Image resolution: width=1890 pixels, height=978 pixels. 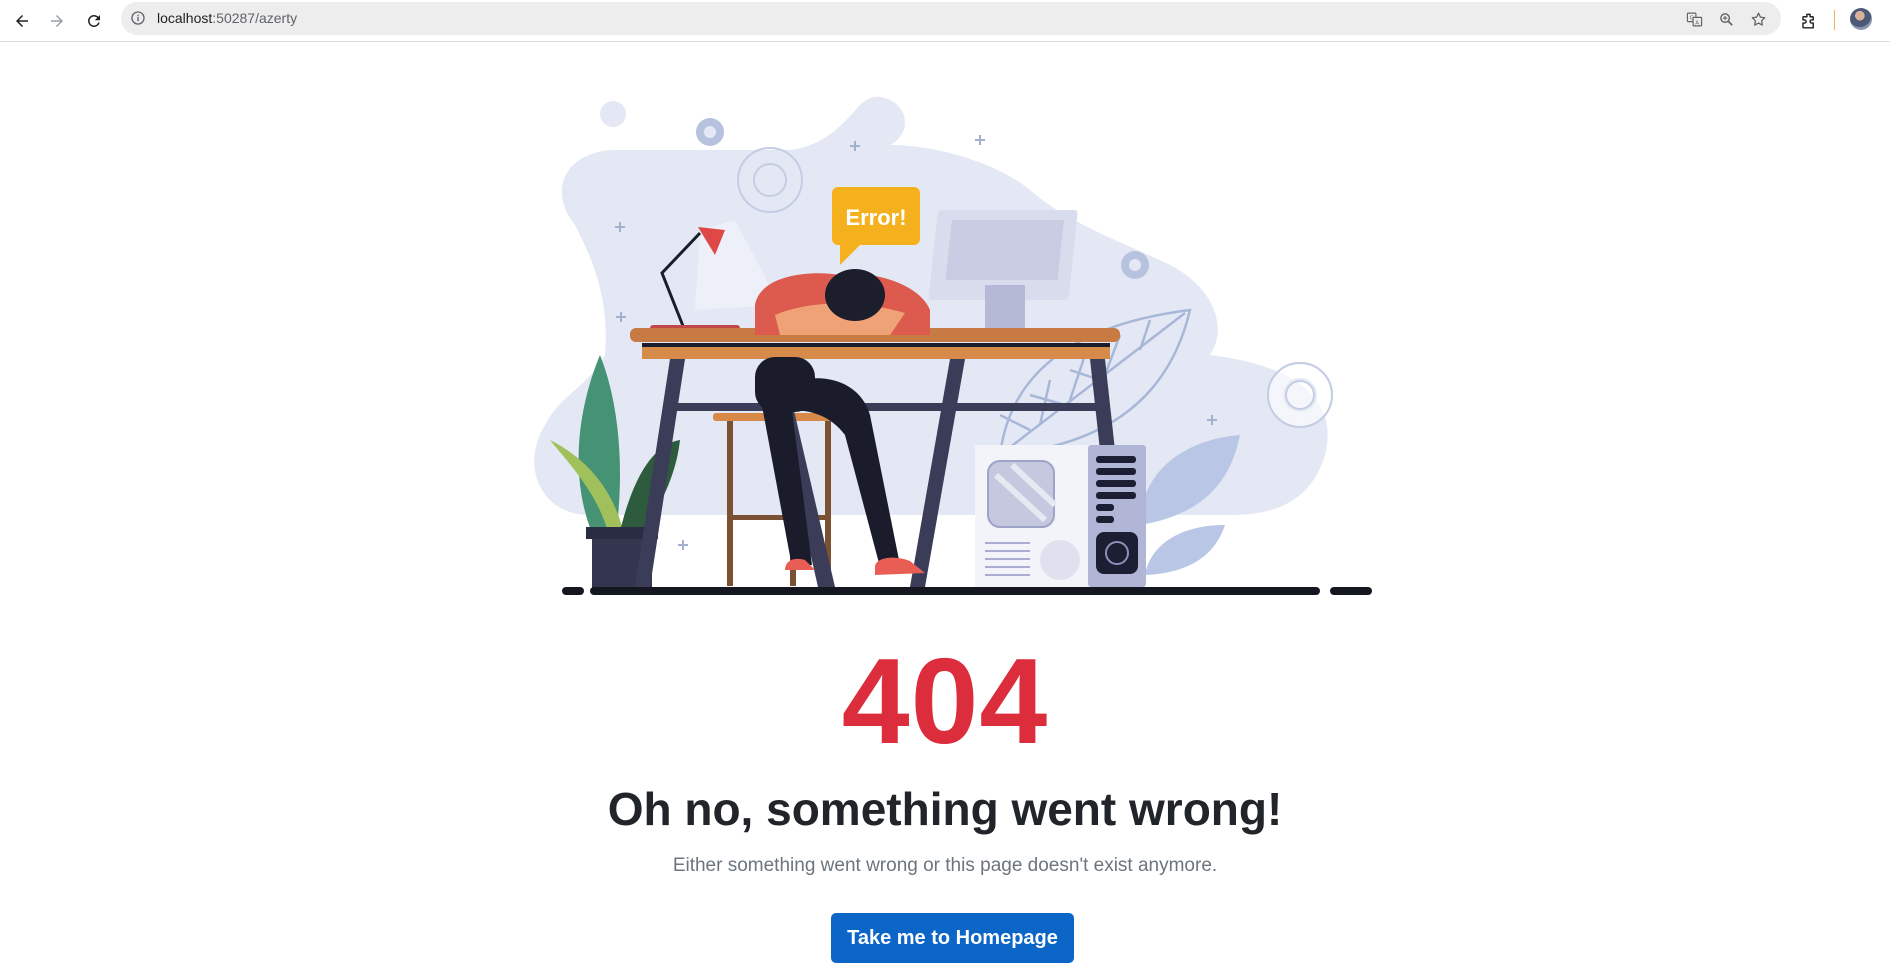 I want to click on pc-tower, so click(x=1117, y=516).